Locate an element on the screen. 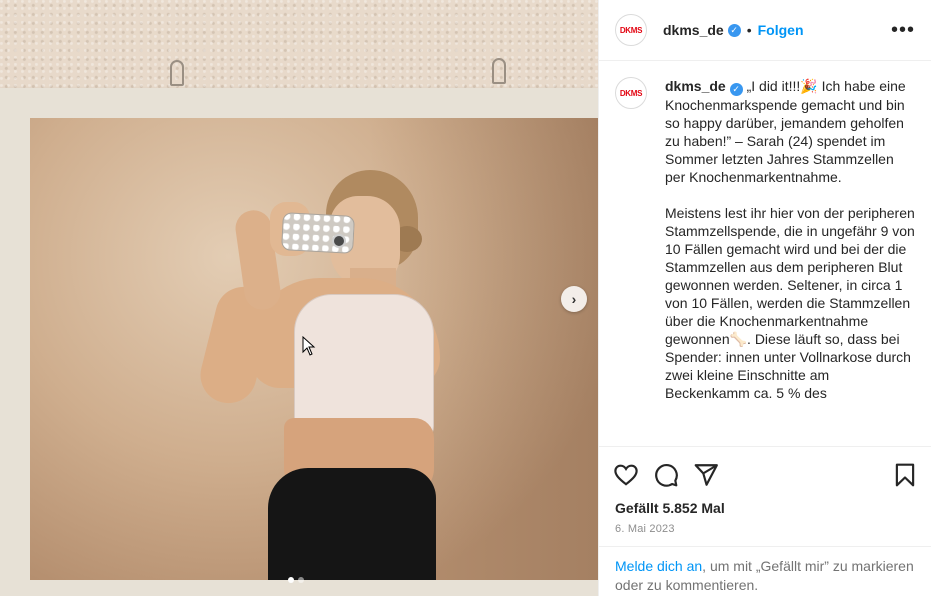 This screenshot has width=931, height=596. comment-icon is located at coordinates (666, 475).